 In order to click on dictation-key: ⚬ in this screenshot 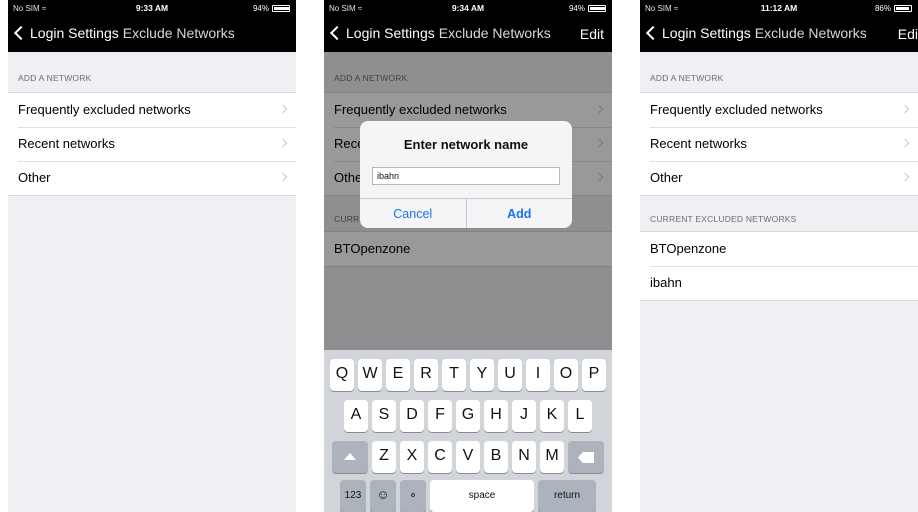, I will do `click(413, 496)`.